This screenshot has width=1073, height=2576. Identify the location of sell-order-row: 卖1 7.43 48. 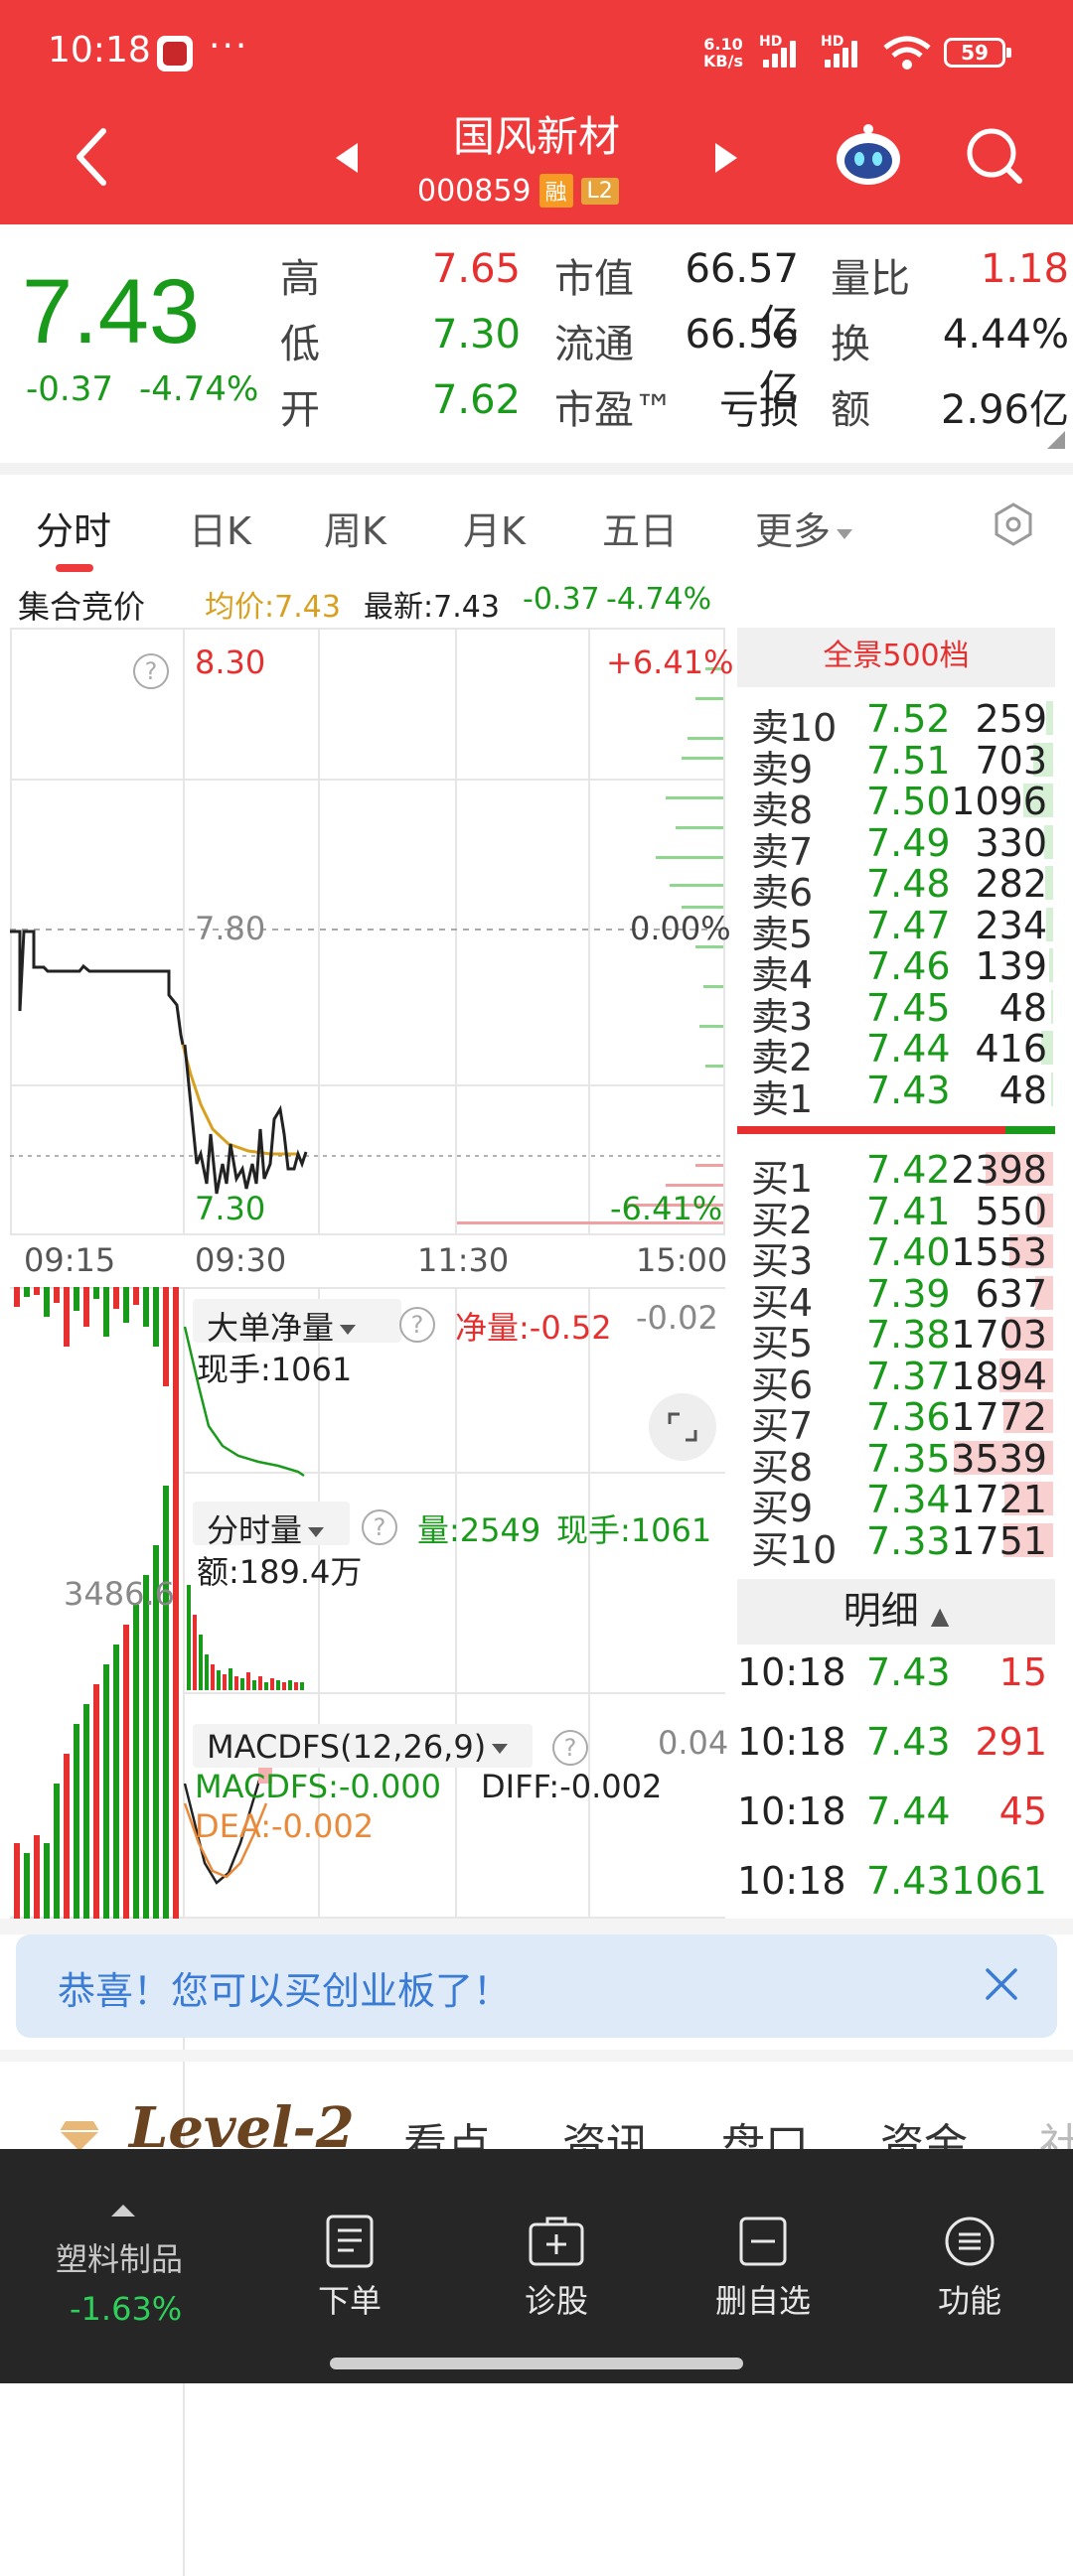
(894, 1095).